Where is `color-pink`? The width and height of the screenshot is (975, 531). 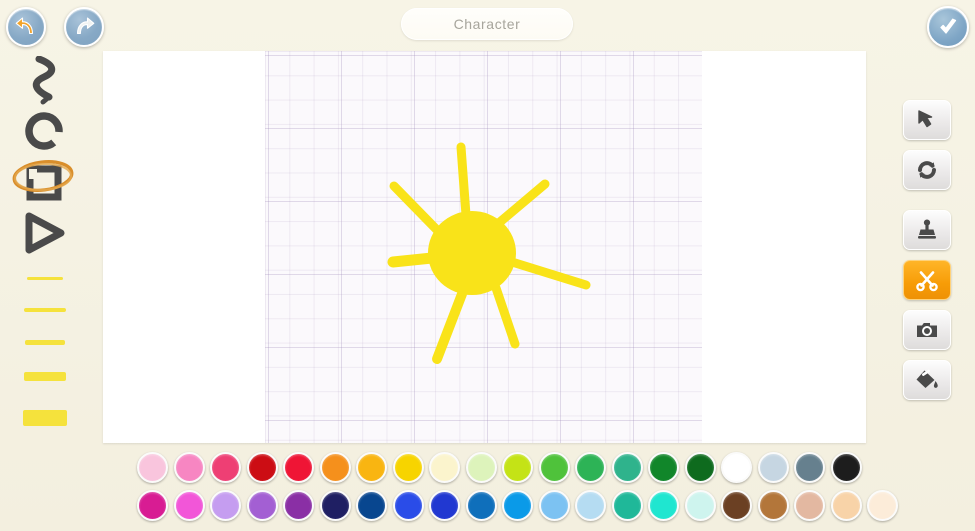 color-pink is located at coordinates (189, 467).